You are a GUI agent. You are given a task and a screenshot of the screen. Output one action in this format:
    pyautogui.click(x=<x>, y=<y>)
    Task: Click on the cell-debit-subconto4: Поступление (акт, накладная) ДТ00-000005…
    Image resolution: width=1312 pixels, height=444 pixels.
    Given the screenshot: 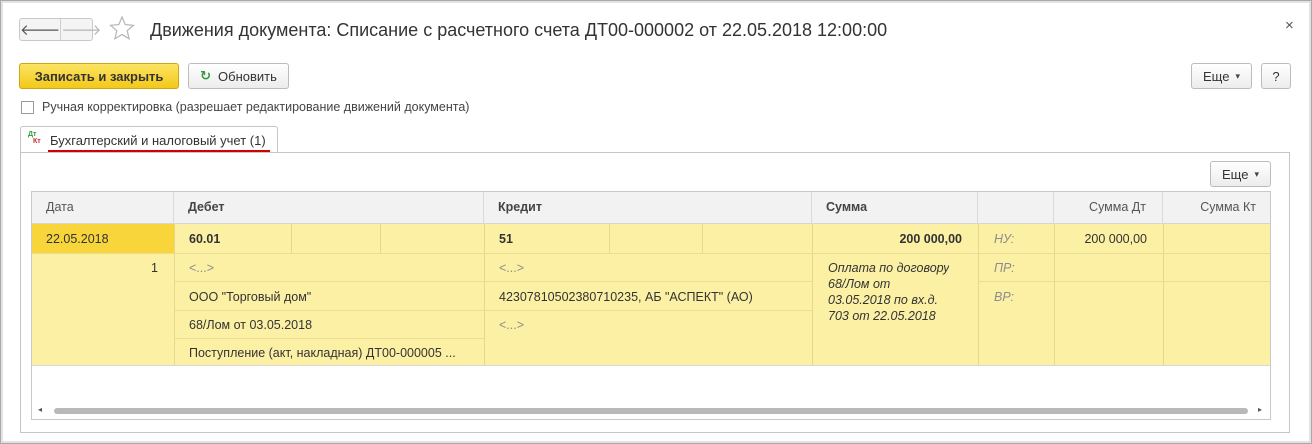 What is the action you would take?
    pyautogui.click(x=334, y=353)
    